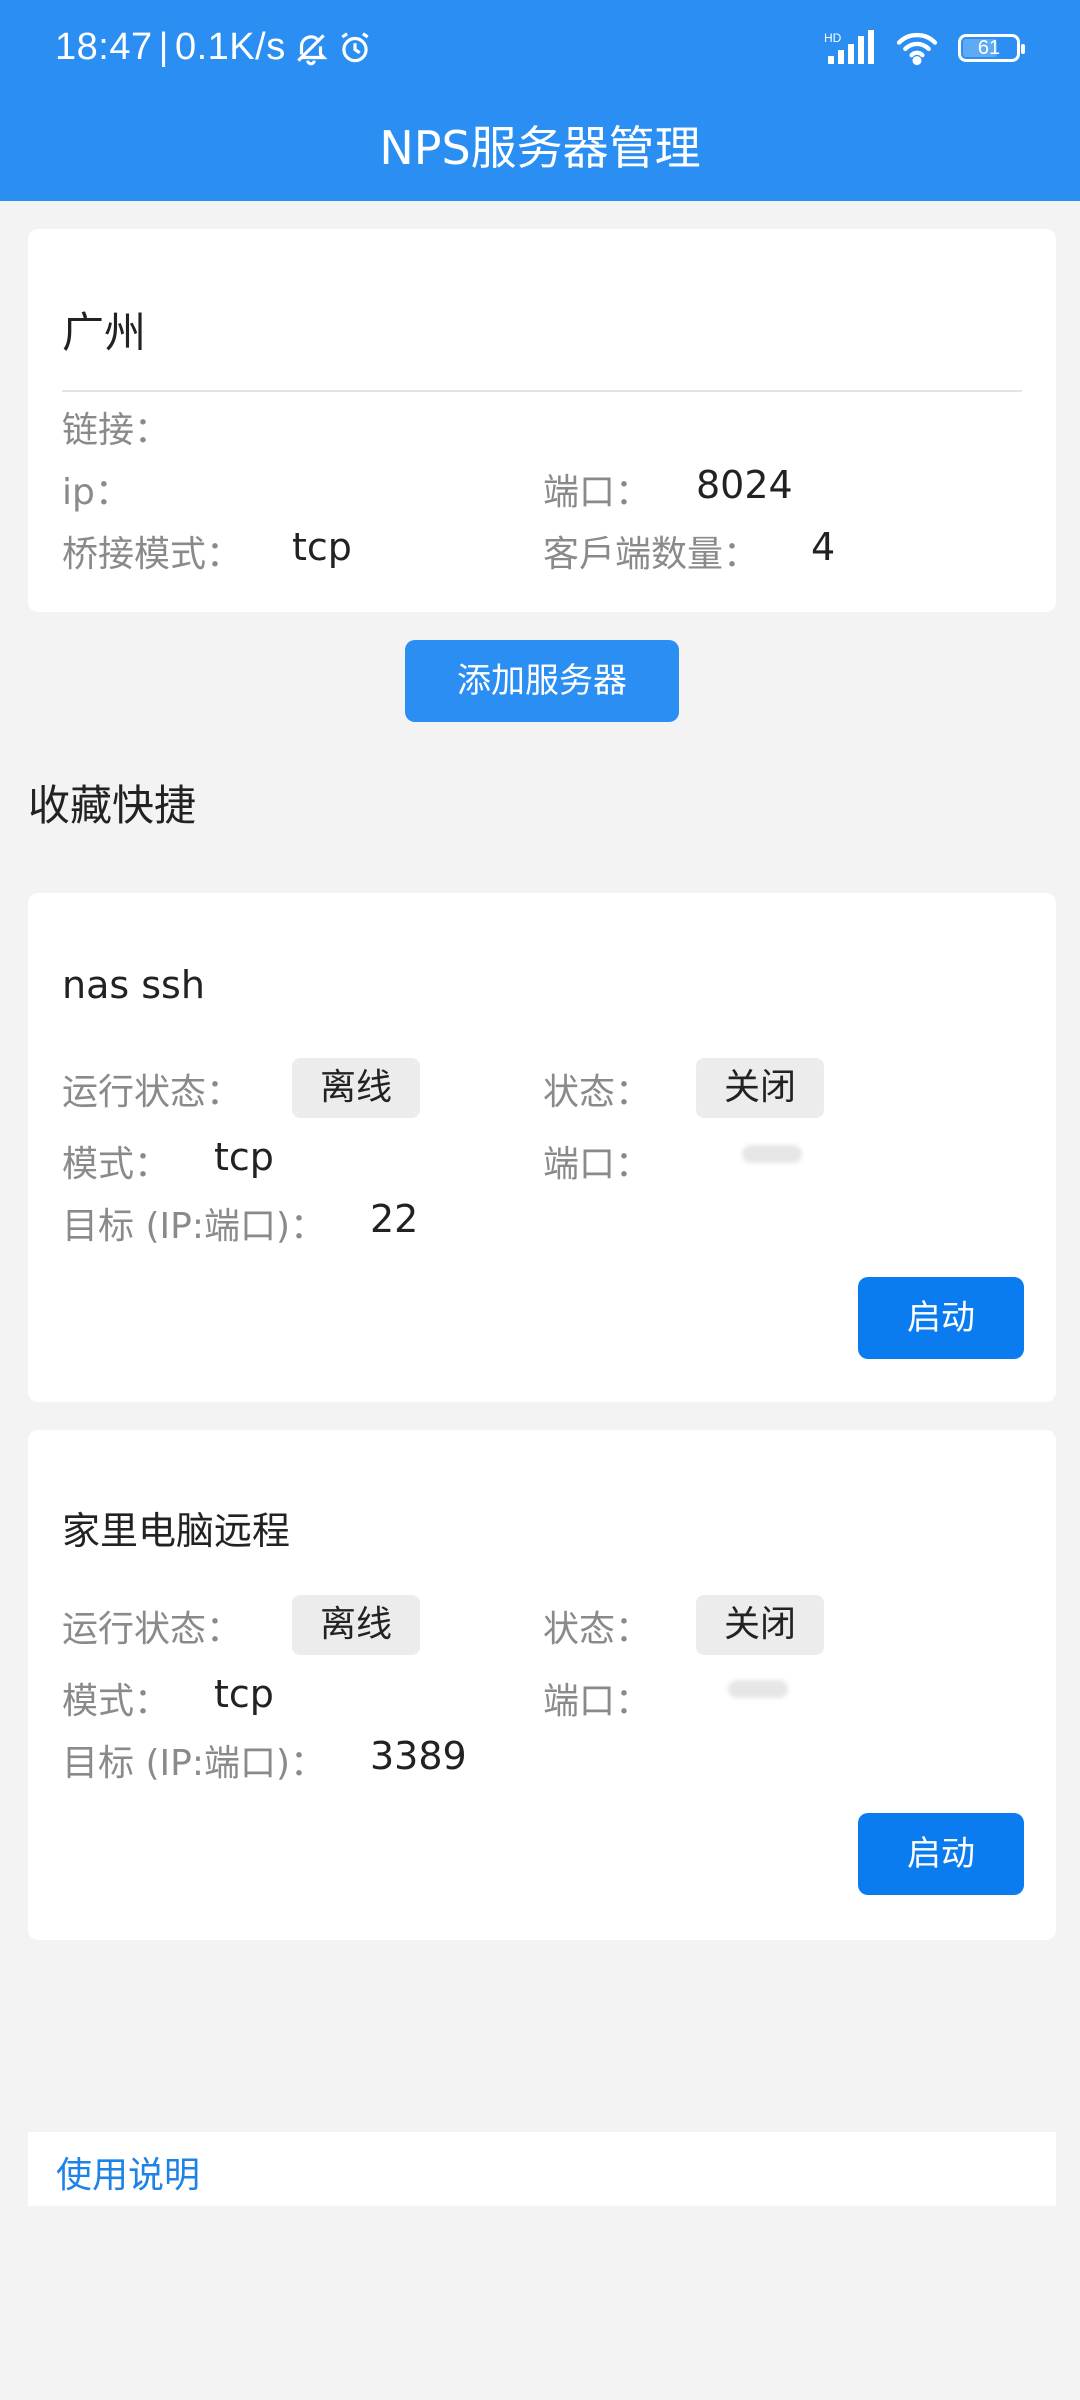 The width and height of the screenshot is (1080, 2400). What do you see at coordinates (104, 332) in the screenshot?
I see `server-name: 广州` at bounding box center [104, 332].